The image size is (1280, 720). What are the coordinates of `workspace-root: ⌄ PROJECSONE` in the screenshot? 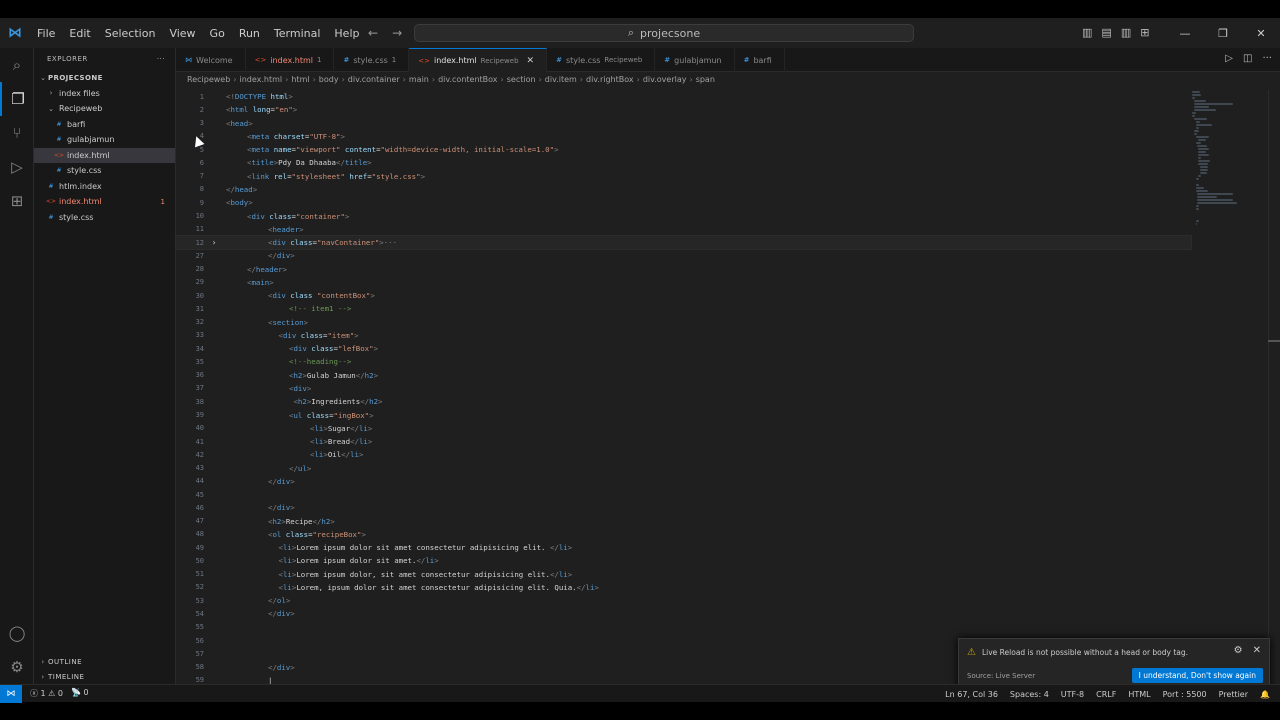 It's located at (104, 78).